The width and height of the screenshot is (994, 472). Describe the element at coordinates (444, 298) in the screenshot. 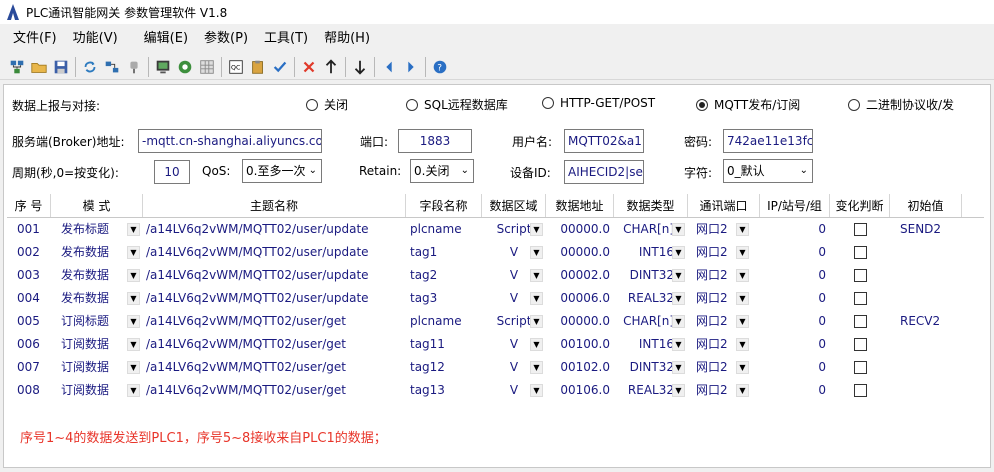

I see `cell-field: tag3` at that location.